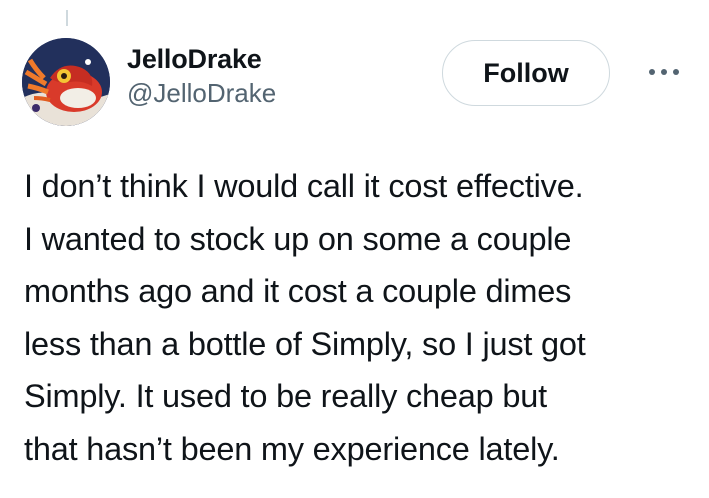 This screenshot has width=709, height=498. What do you see at coordinates (292, 448) in the screenshot?
I see `tweet-text-line: that hasn’t been my experience lately.` at bounding box center [292, 448].